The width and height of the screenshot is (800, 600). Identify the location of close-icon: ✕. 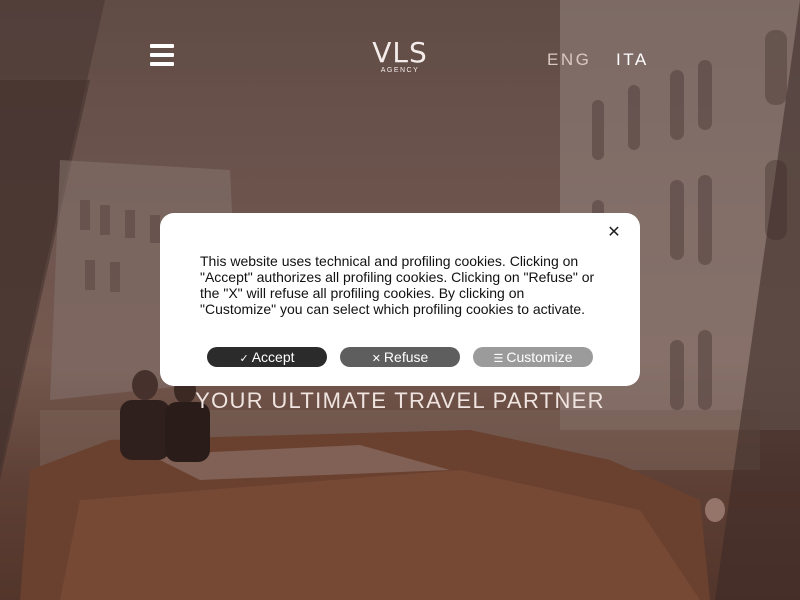
(614, 233).